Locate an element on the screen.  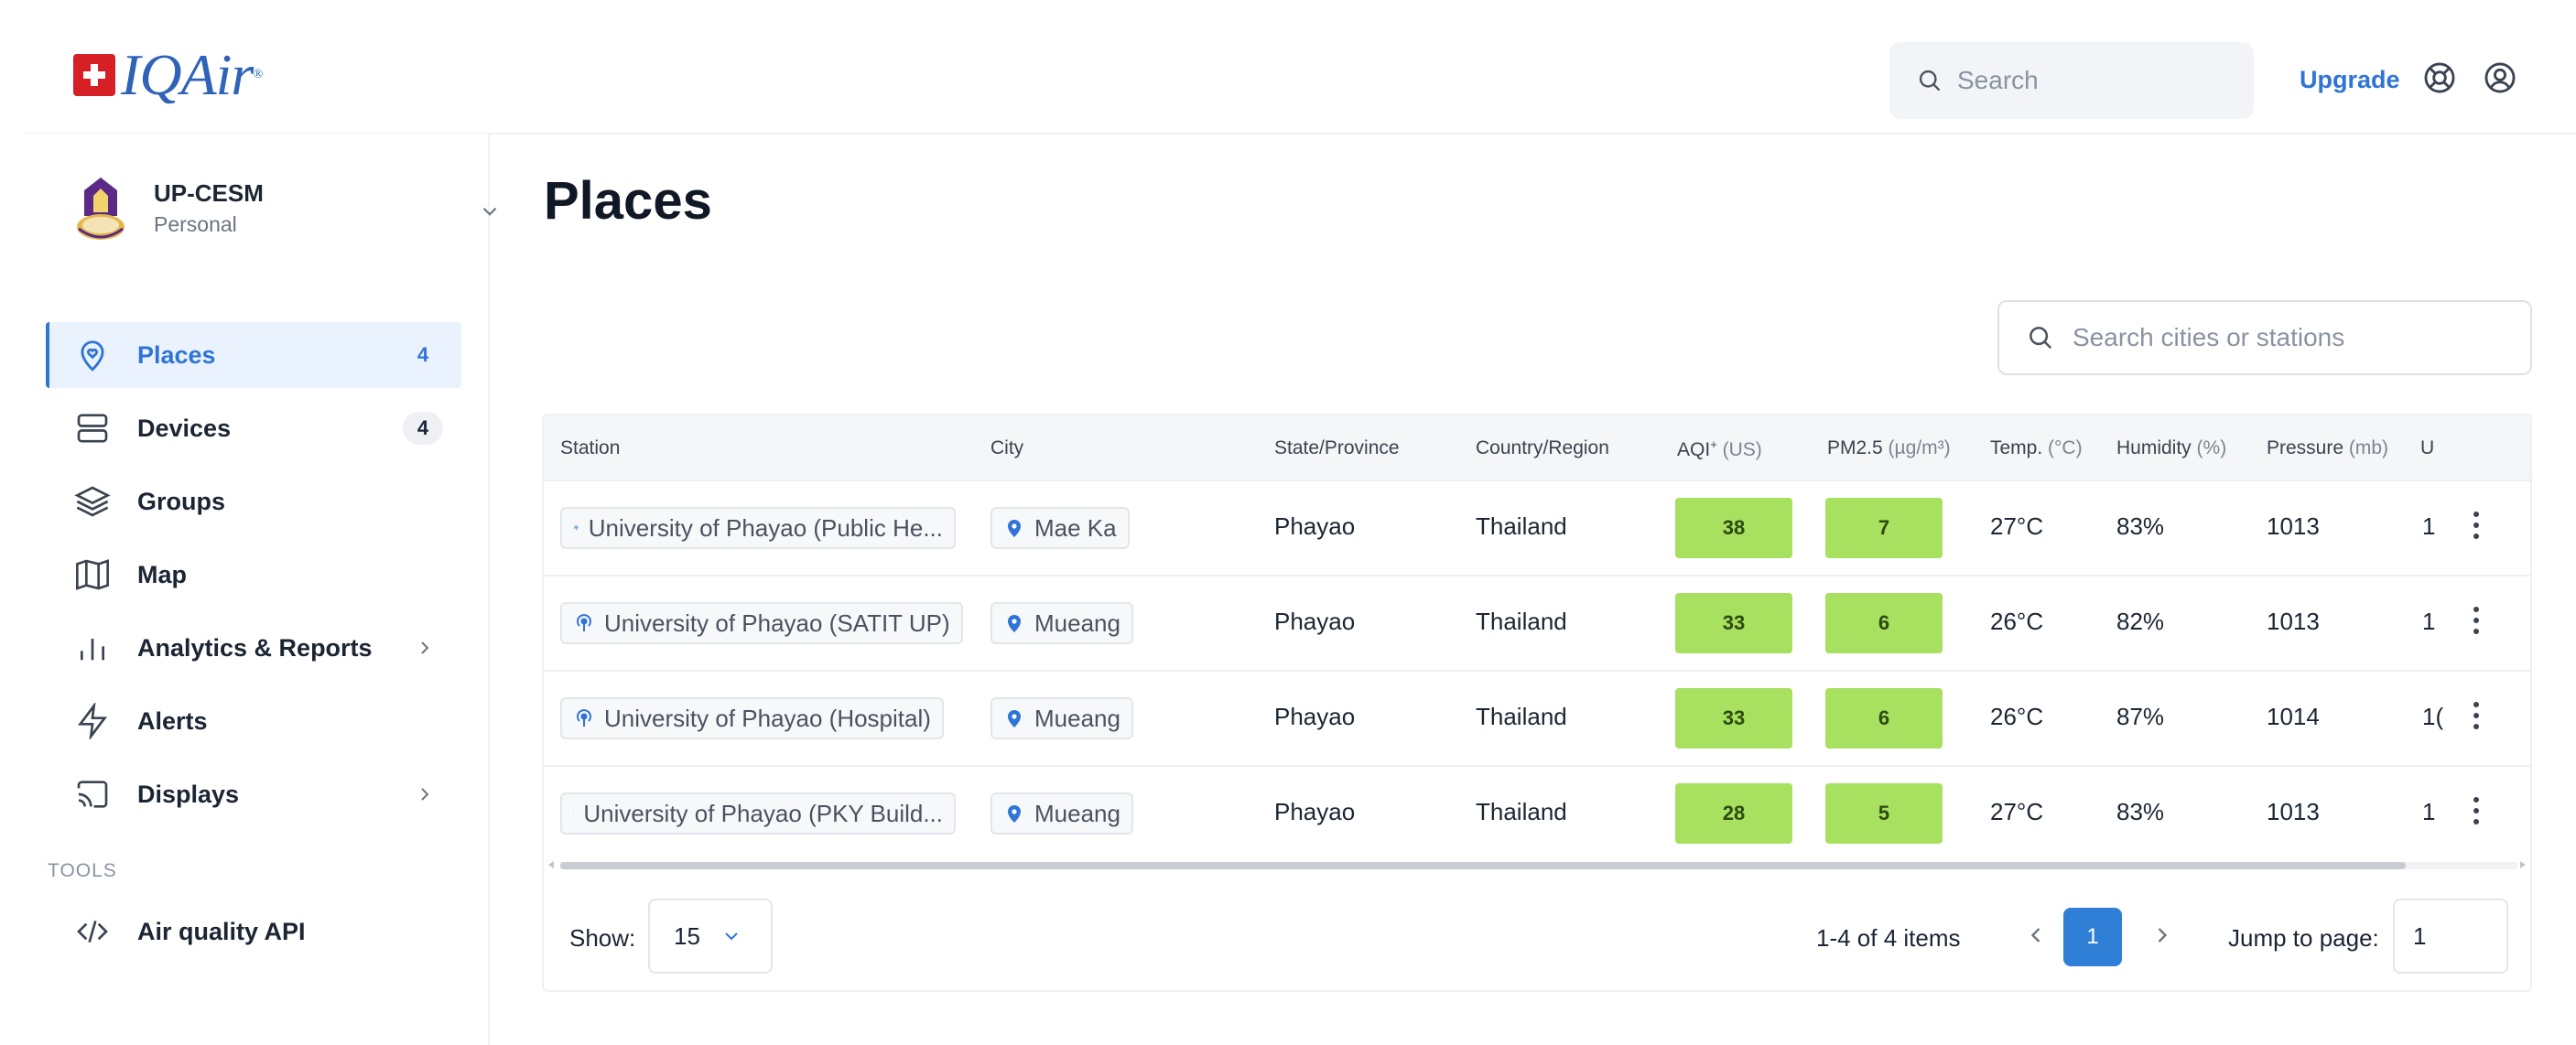
sidebar-item-label: Analytics & Reports is located at coordinates (255, 647).